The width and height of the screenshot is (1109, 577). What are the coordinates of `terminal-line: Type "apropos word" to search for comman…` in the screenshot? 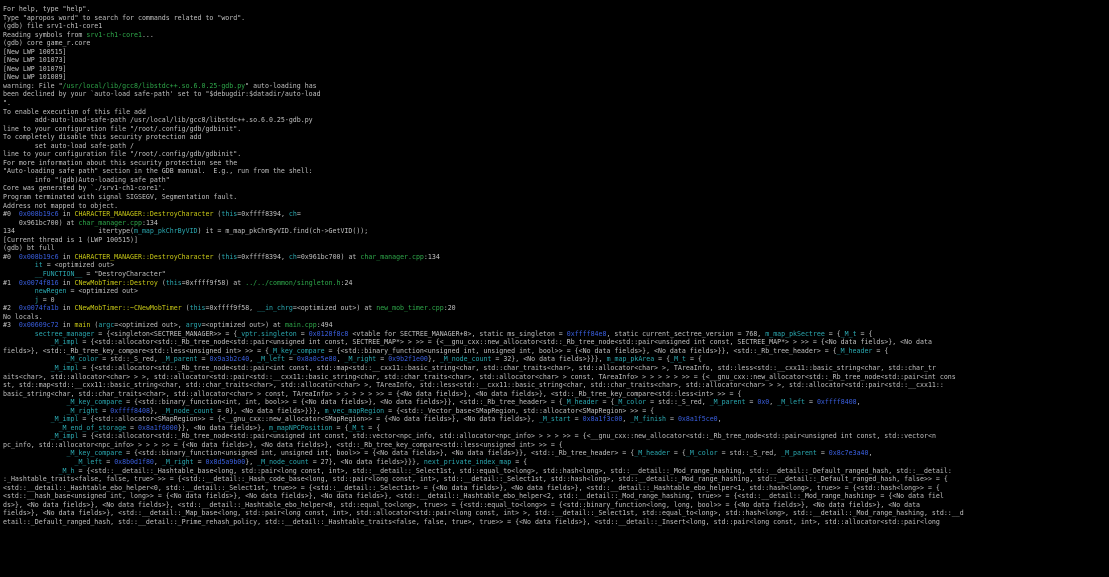 It's located at (555, 18).